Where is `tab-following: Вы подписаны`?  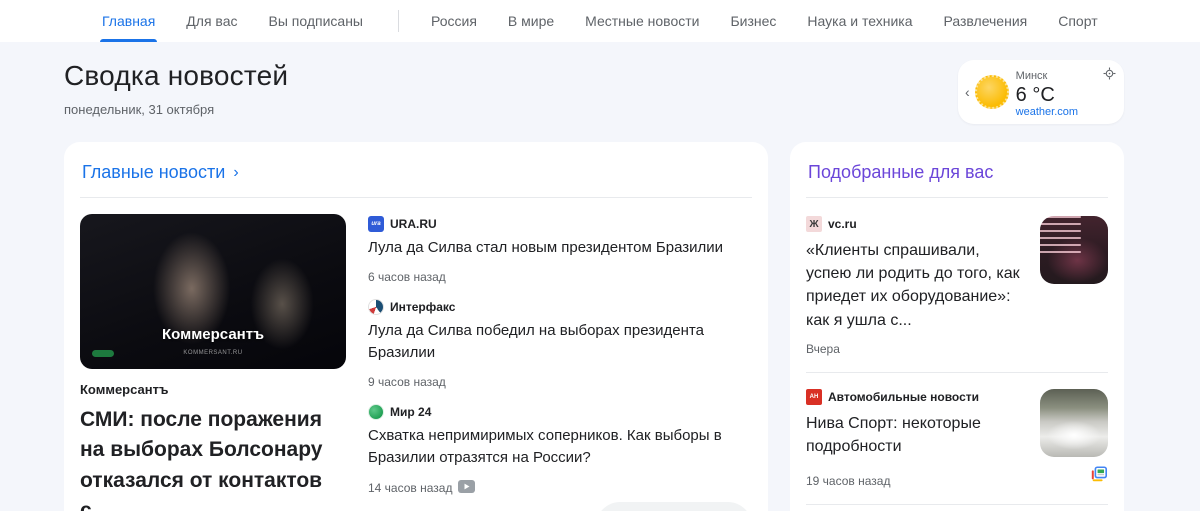 tab-following: Вы подписаны is located at coordinates (315, 21).